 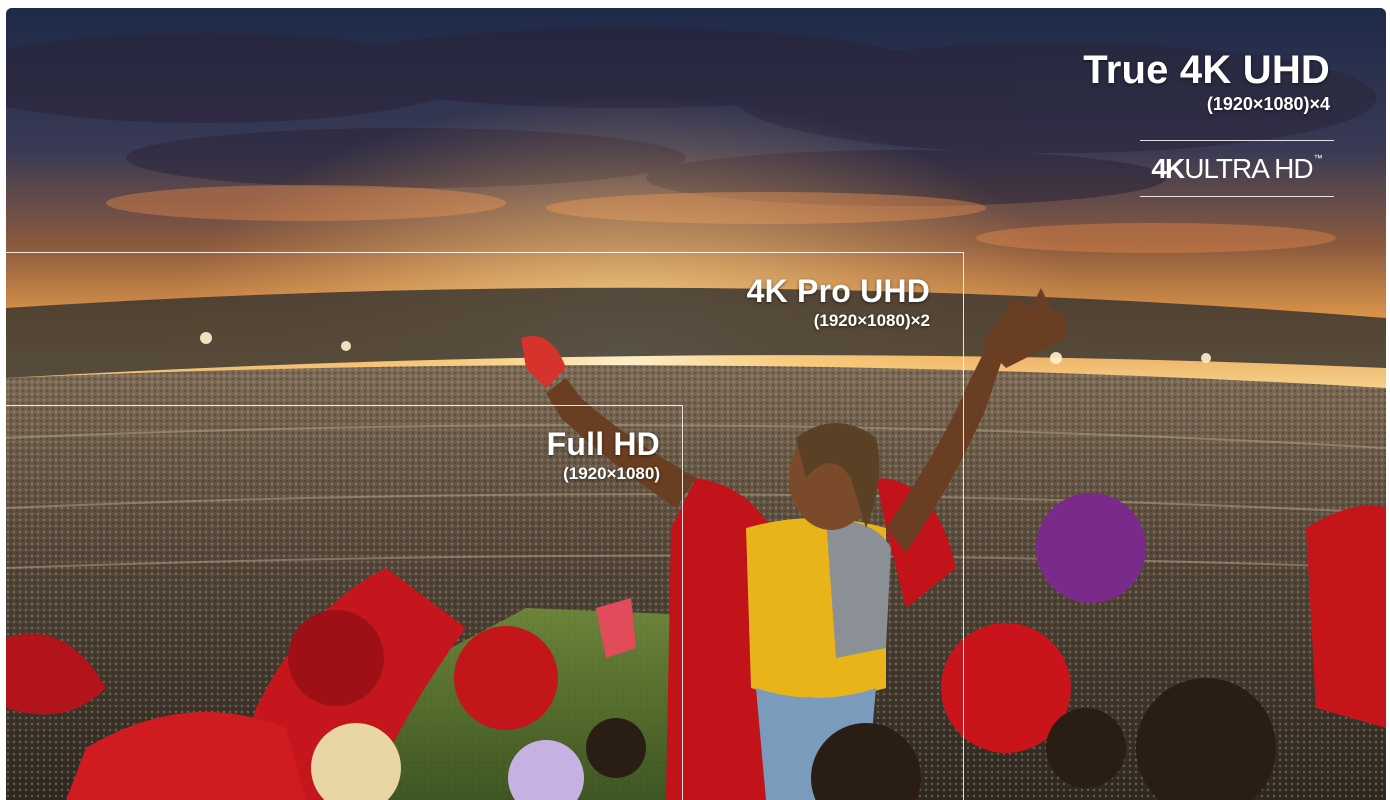 What do you see at coordinates (1248, 168) in the screenshot?
I see `logo-ultra-hd-text: ULTRA HD` at bounding box center [1248, 168].